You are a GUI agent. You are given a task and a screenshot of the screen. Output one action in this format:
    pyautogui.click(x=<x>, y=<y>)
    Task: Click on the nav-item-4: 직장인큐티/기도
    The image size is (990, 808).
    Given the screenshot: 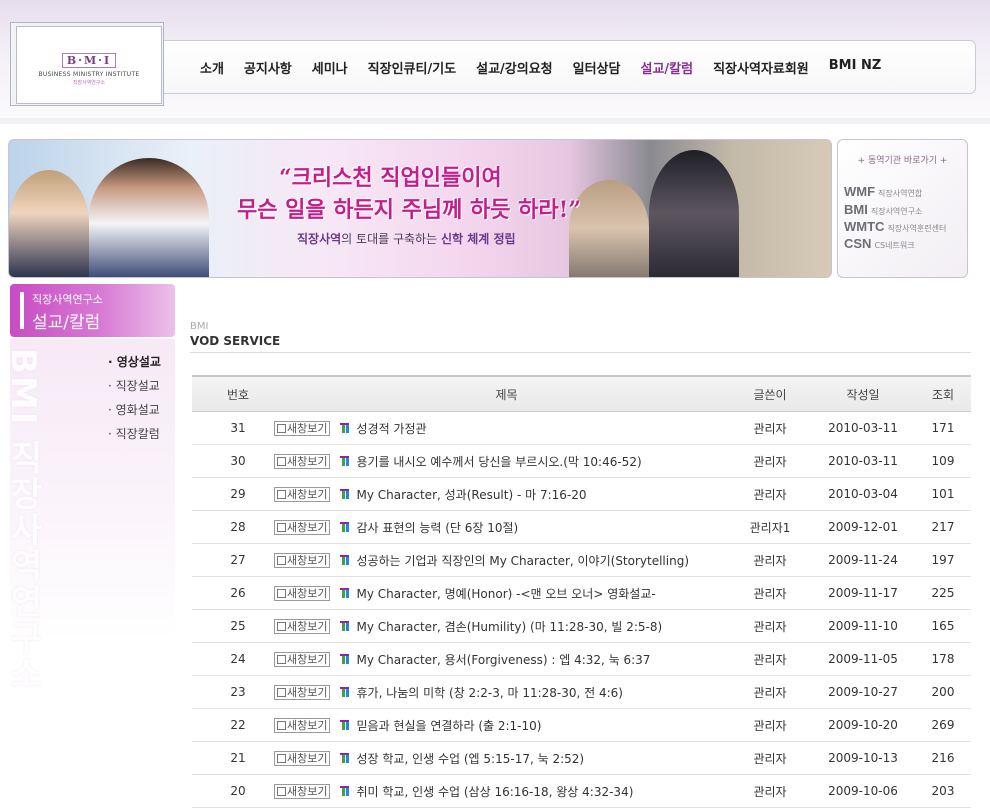 What is the action you would take?
    pyautogui.click(x=412, y=67)
    